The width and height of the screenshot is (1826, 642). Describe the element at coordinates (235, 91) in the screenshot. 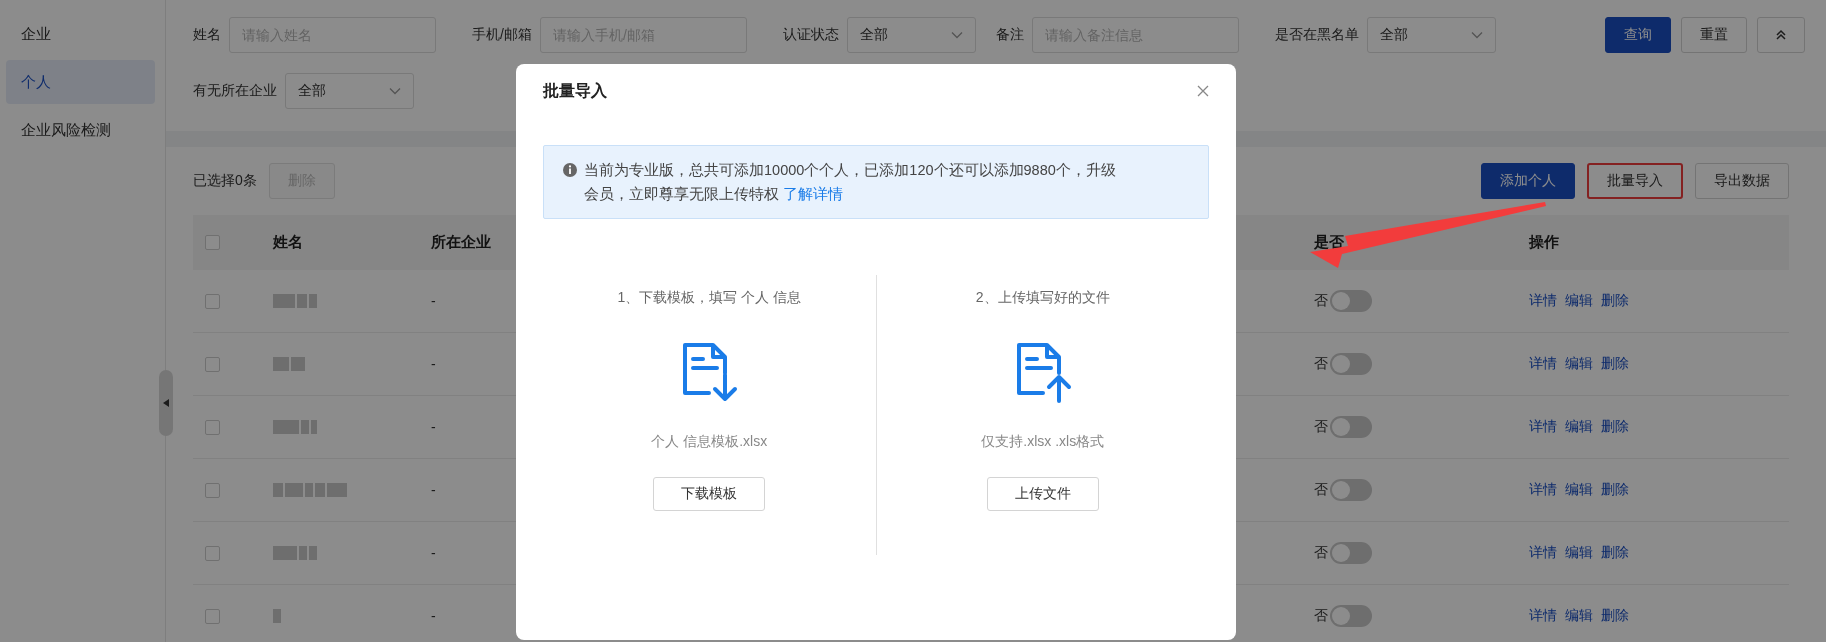

I see `field-label: 有无所在企业` at that location.